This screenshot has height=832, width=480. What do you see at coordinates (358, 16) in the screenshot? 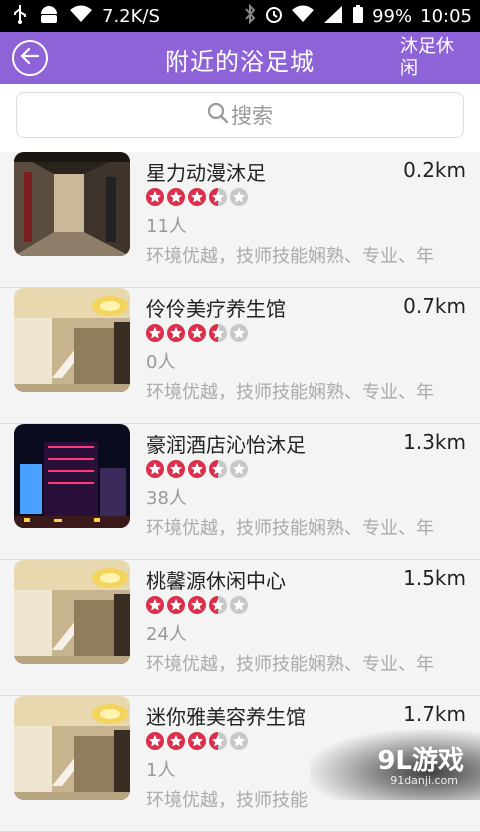
I see `battery-icon` at bounding box center [358, 16].